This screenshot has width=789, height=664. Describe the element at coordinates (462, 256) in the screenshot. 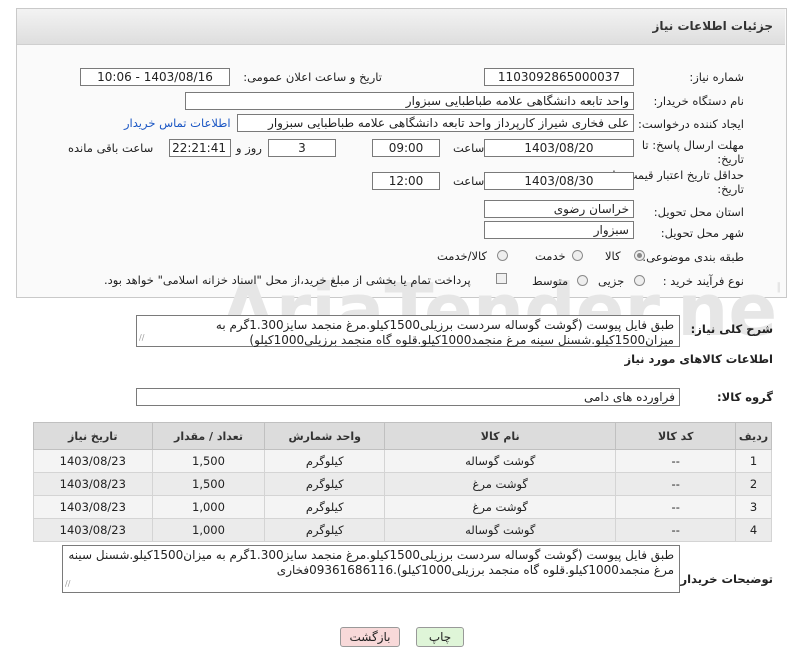

I see `category-option-both: کالا/خدمت` at that location.